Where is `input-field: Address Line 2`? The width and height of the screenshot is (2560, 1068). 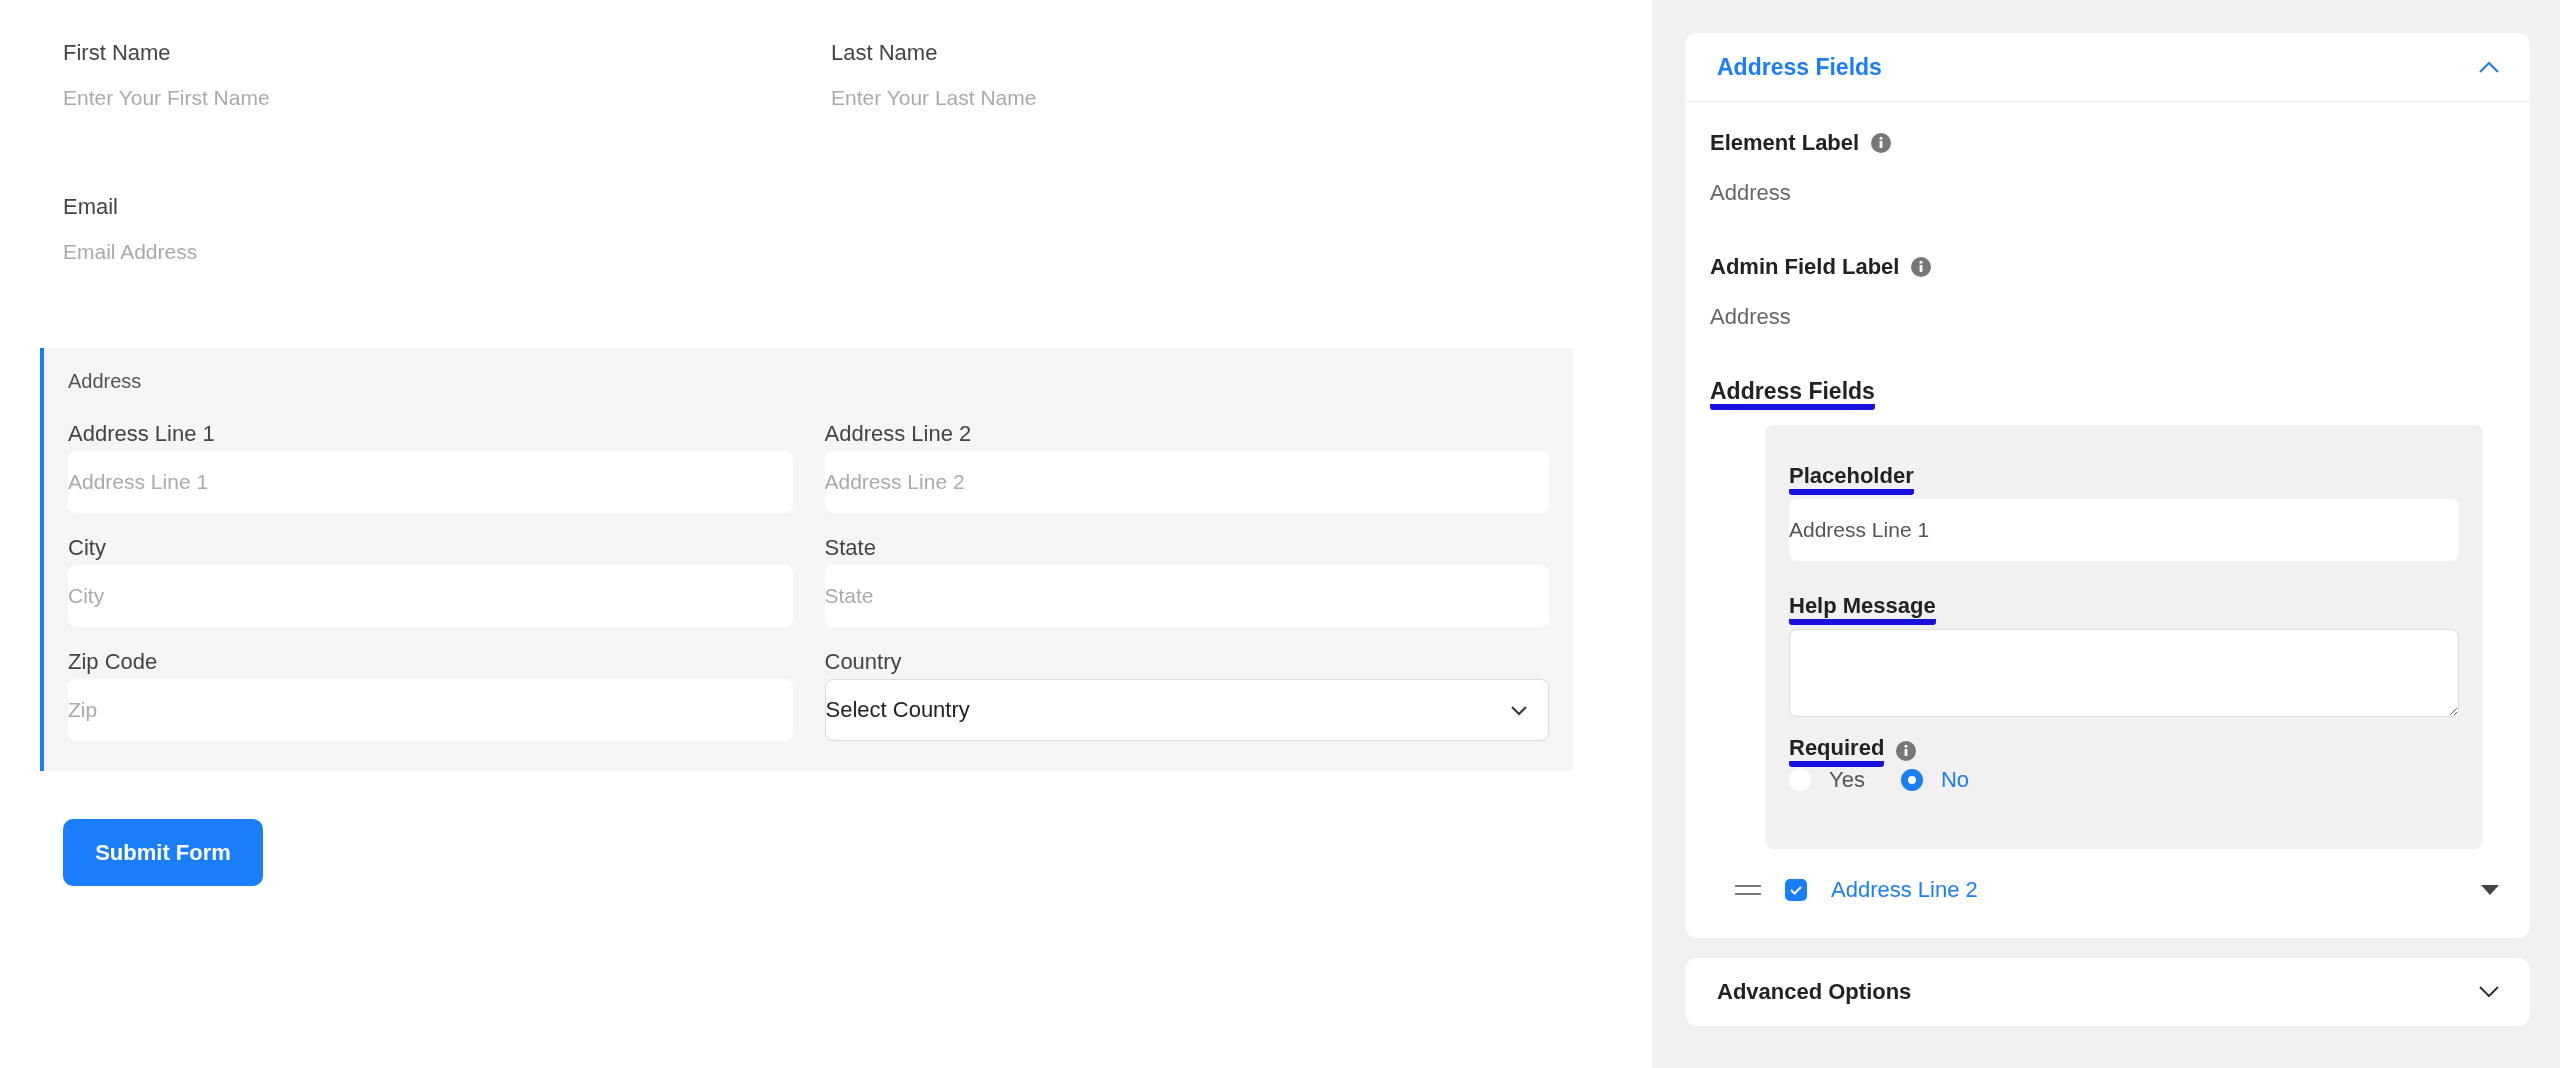
input-field: Address Line 2 is located at coordinates (1186, 482).